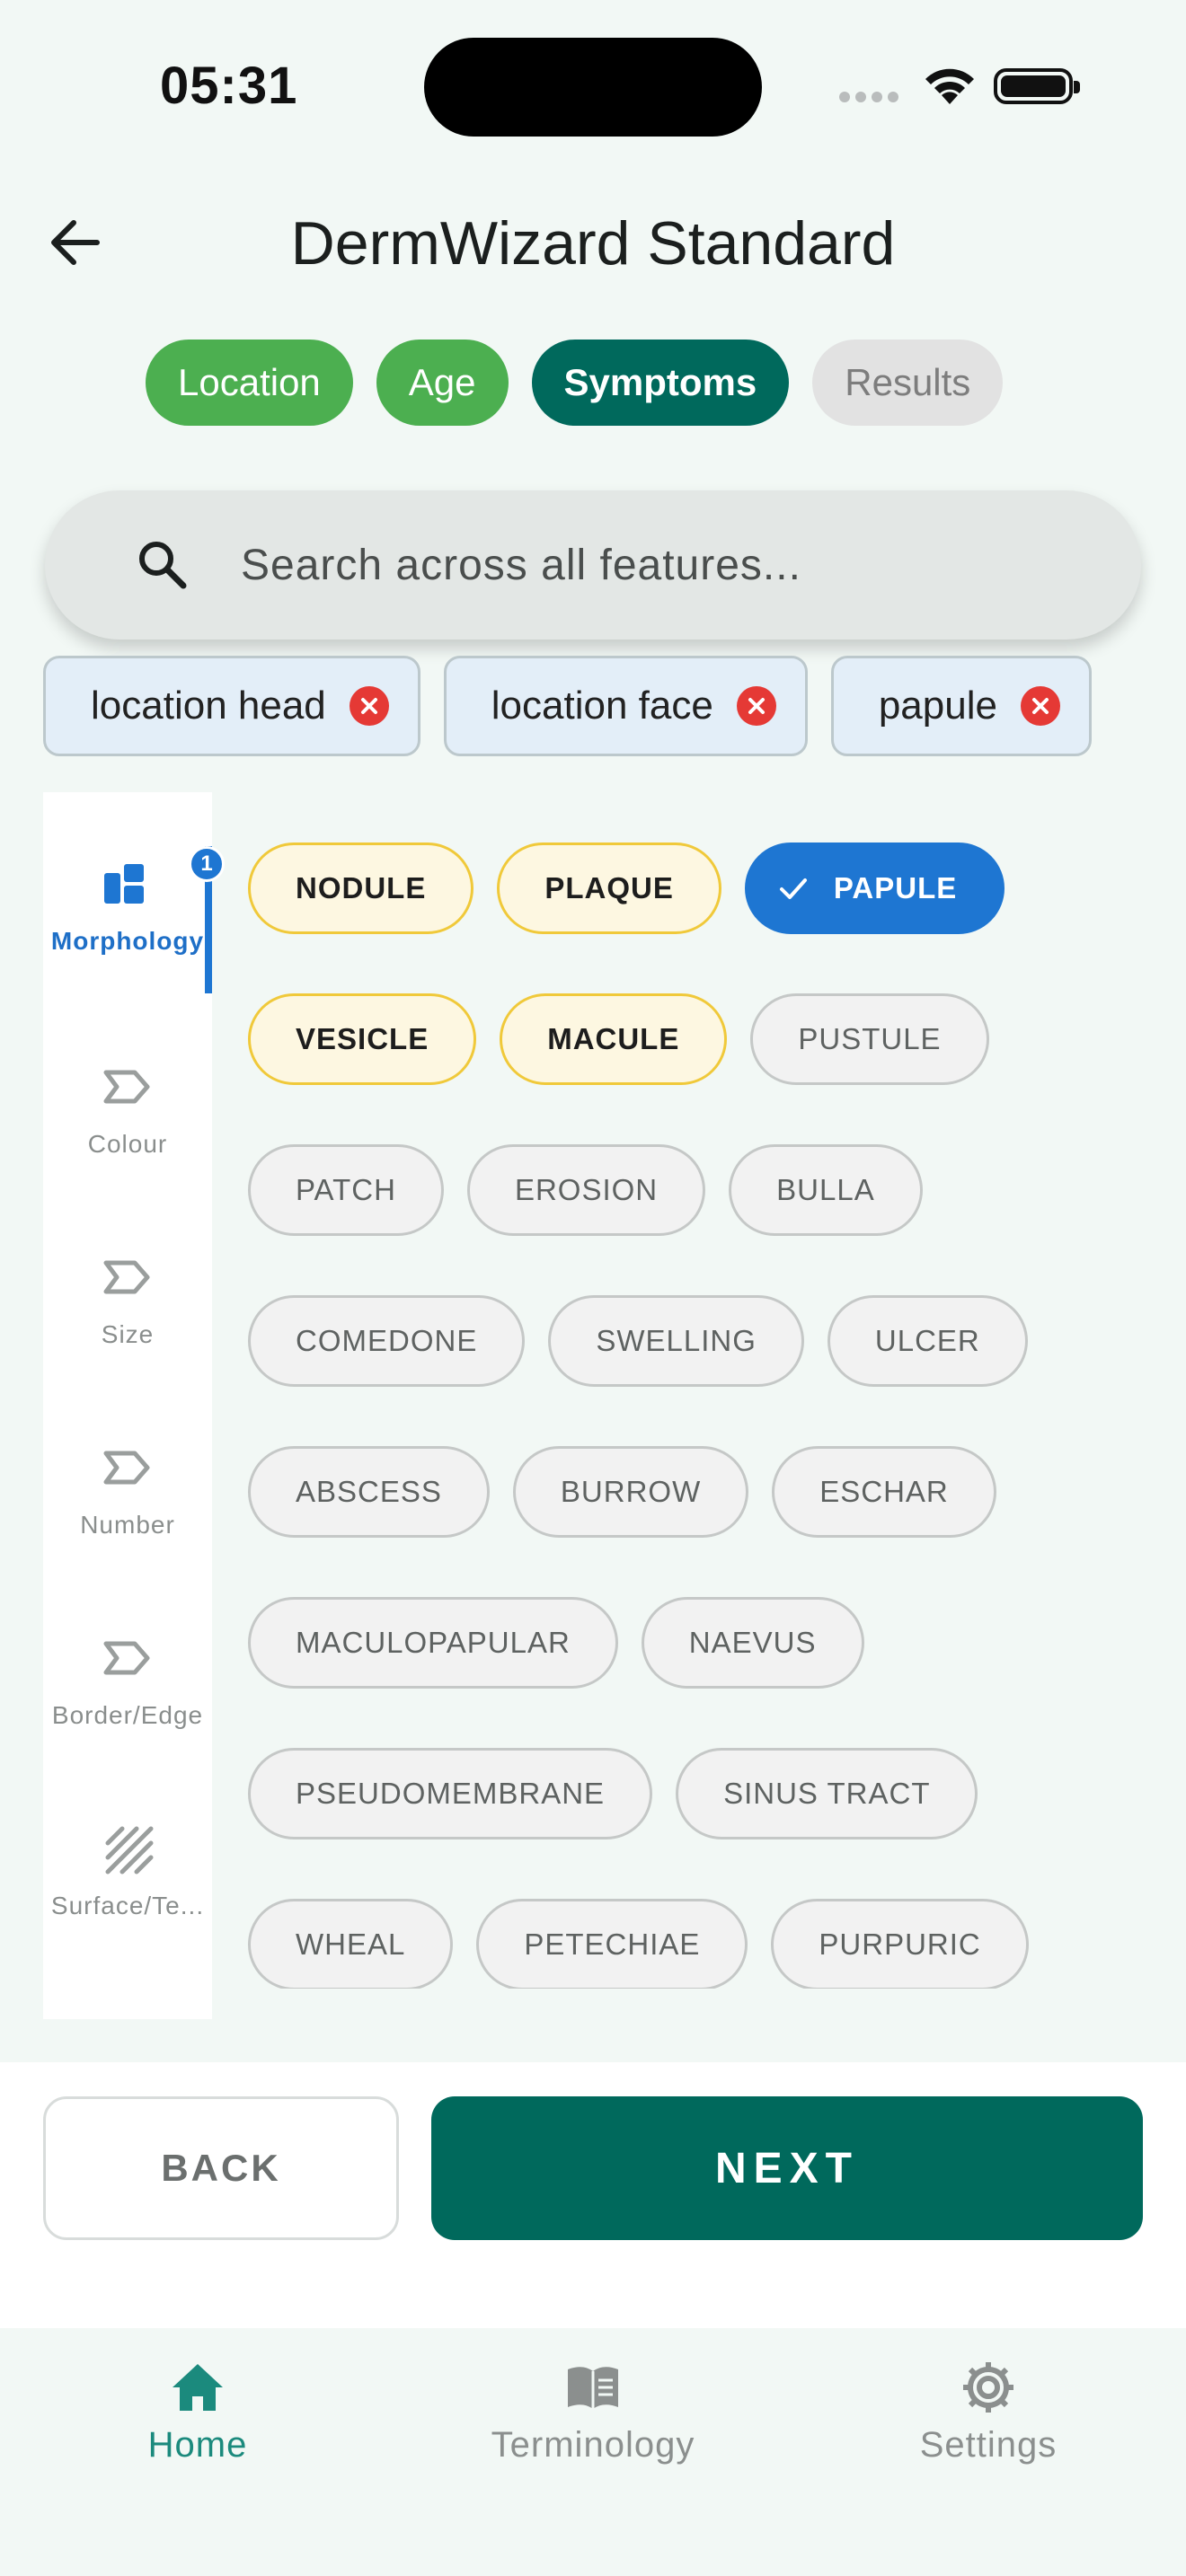 This screenshot has height=2576, width=1186. Describe the element at coordinates (895, 887) in the screenshot. I see `chip-label: PAPULE` at that location.